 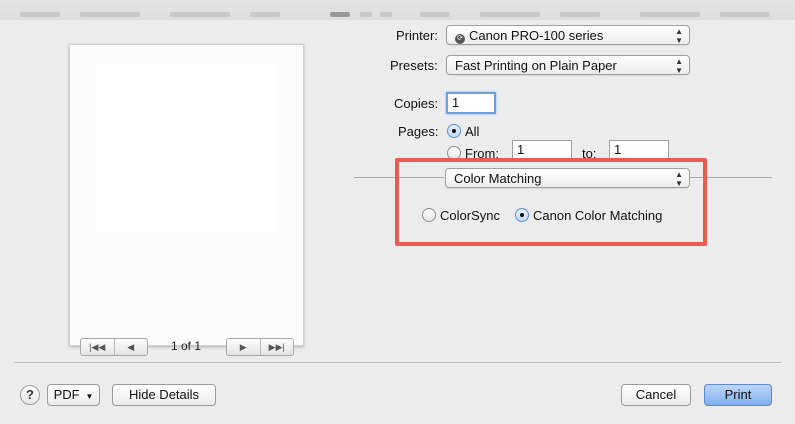 I want to click on pdf-menu-button: PDF ▼, so click(x=73, y=395).